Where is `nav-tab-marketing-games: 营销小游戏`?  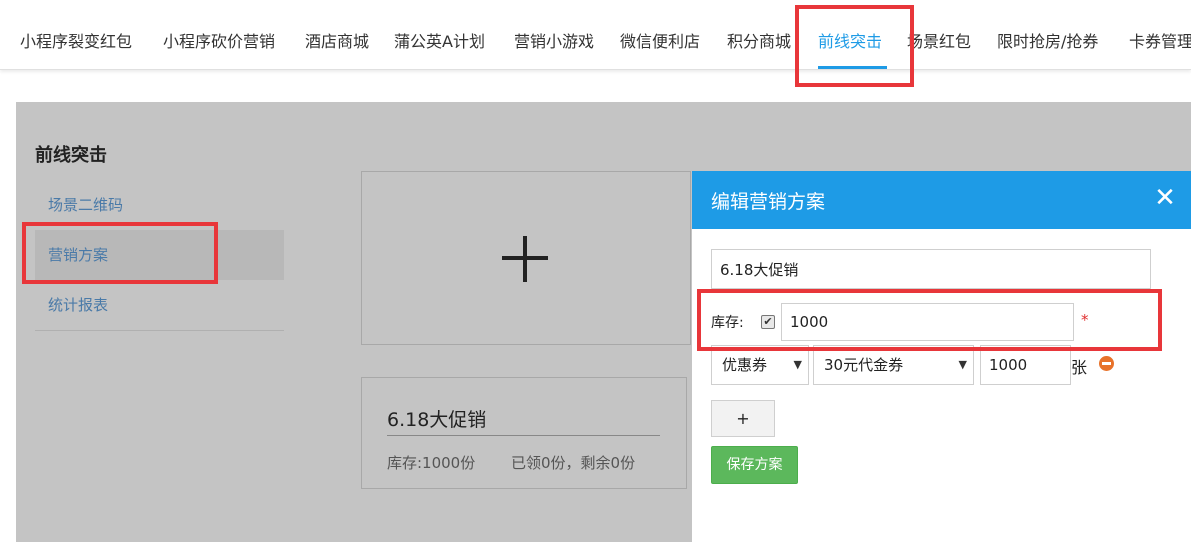
nav-tab-marketing-games: 营销小游戏 is located at coordinates (554, 42).